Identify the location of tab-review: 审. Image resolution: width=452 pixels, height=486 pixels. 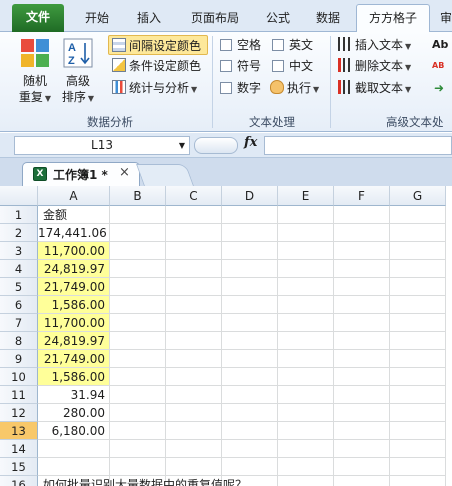
(443, 18).